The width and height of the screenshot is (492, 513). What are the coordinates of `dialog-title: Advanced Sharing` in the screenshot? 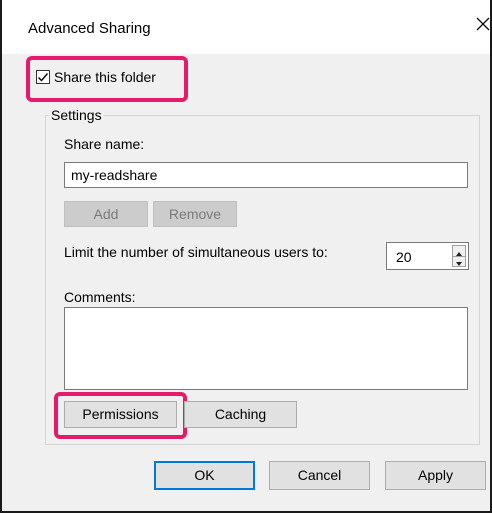 It's located at (89, 28).